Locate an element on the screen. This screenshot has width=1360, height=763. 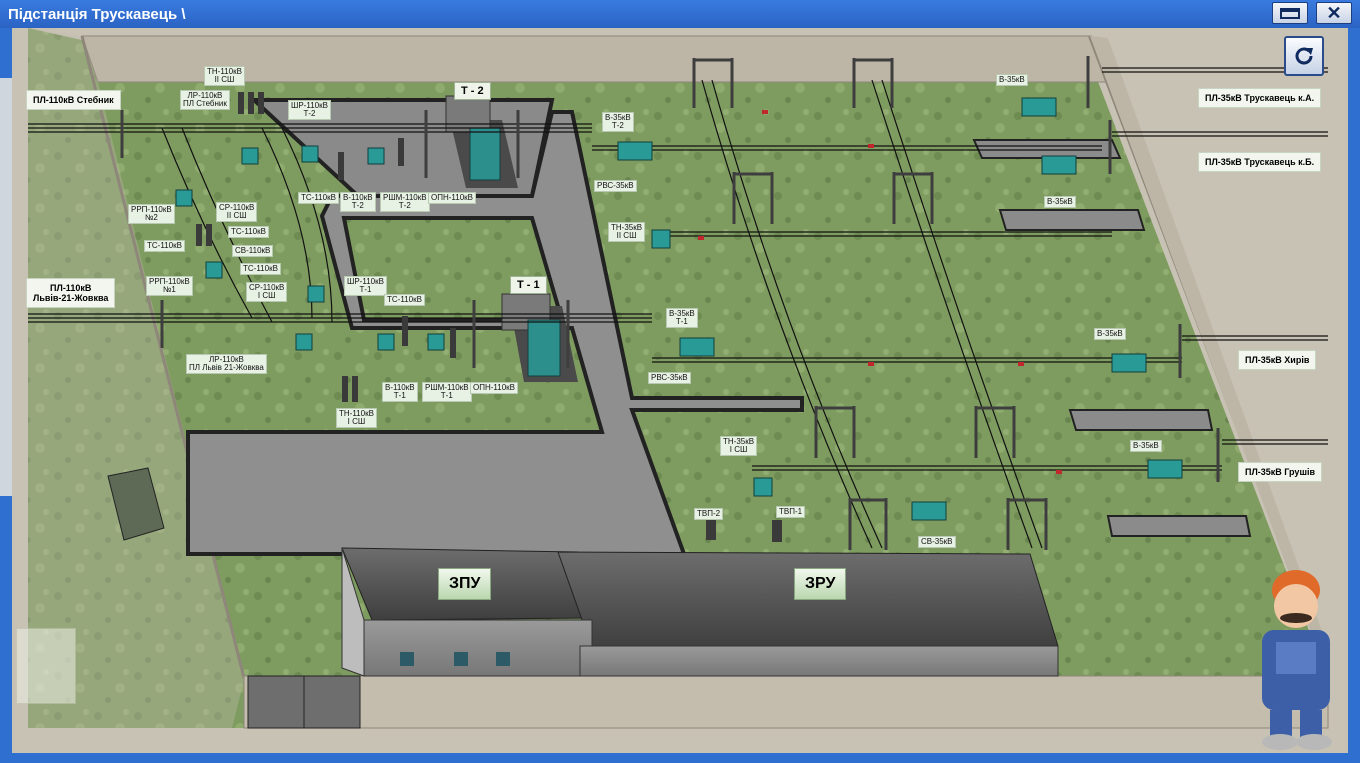
feeder-lviv: ПЛ-110кВ Львів-21-Жовква is located at coordinates (71, 293).